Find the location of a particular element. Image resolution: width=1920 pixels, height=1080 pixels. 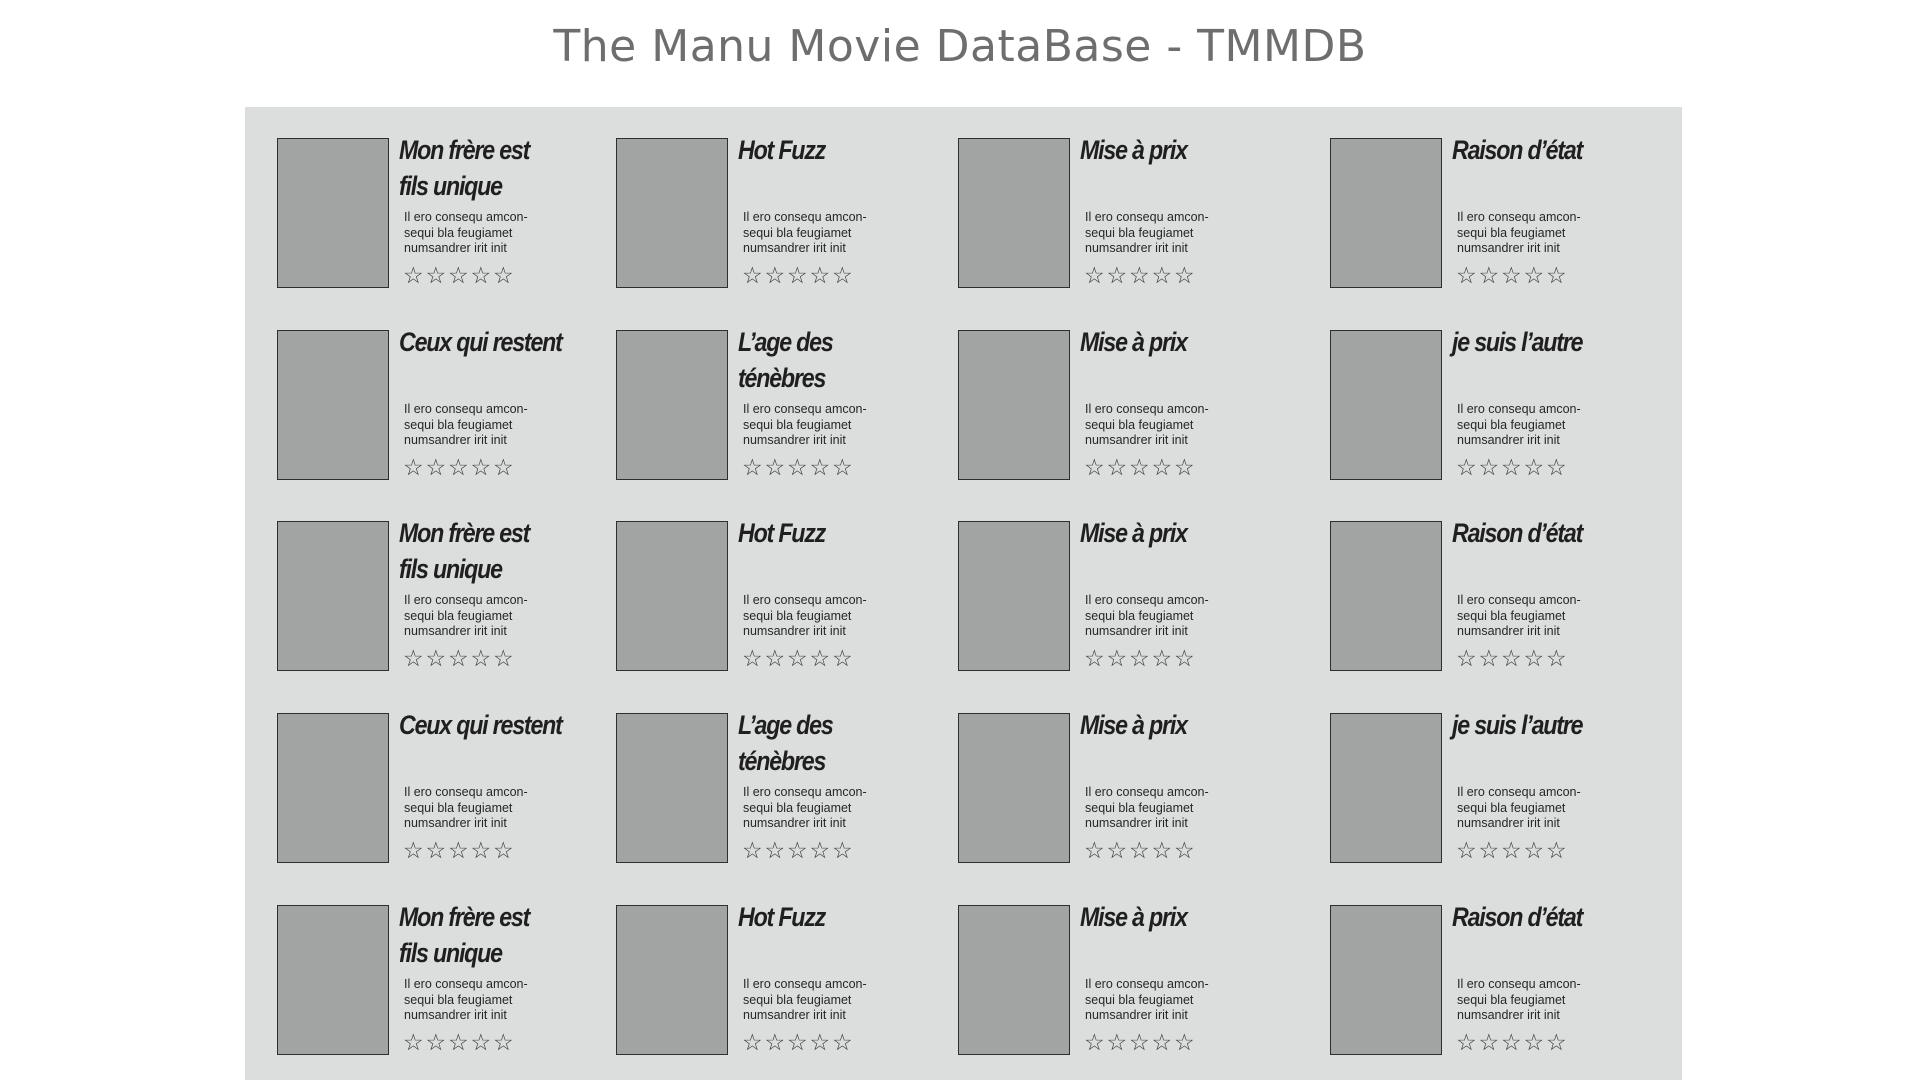

movie-title: Raison d’état is located at coordinates (1533, 917).